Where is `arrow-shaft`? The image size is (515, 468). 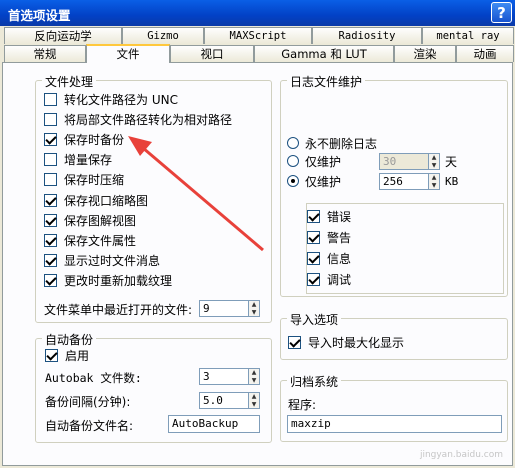
arrow-shaft is located at coordinates (203, 199).